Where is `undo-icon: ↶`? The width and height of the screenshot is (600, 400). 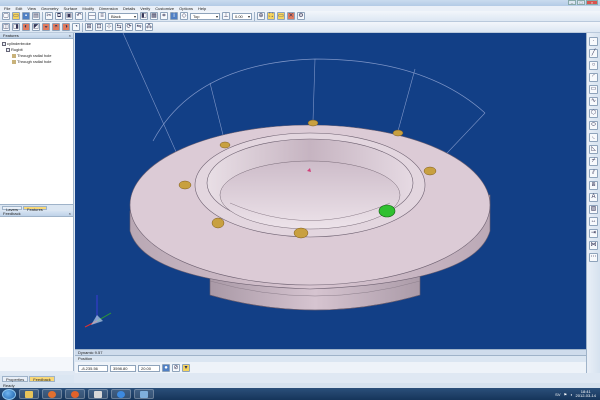
undo-icon: ↶ is located at coordinates (79, 16).